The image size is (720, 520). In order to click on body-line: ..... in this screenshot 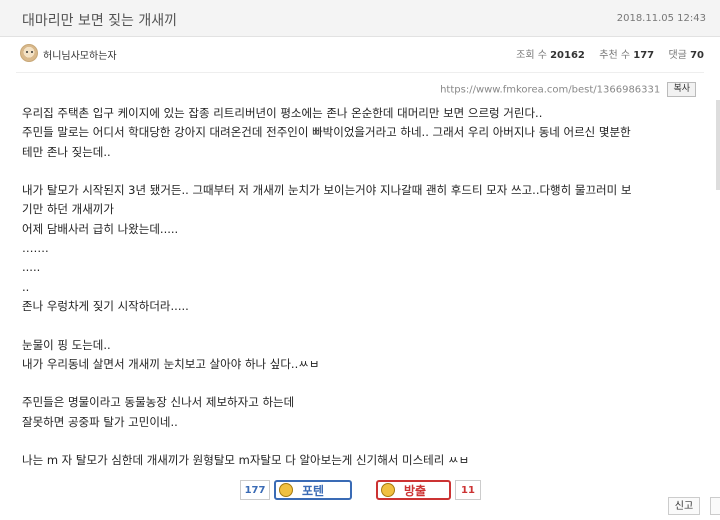, I will do `click(31, 267)`.